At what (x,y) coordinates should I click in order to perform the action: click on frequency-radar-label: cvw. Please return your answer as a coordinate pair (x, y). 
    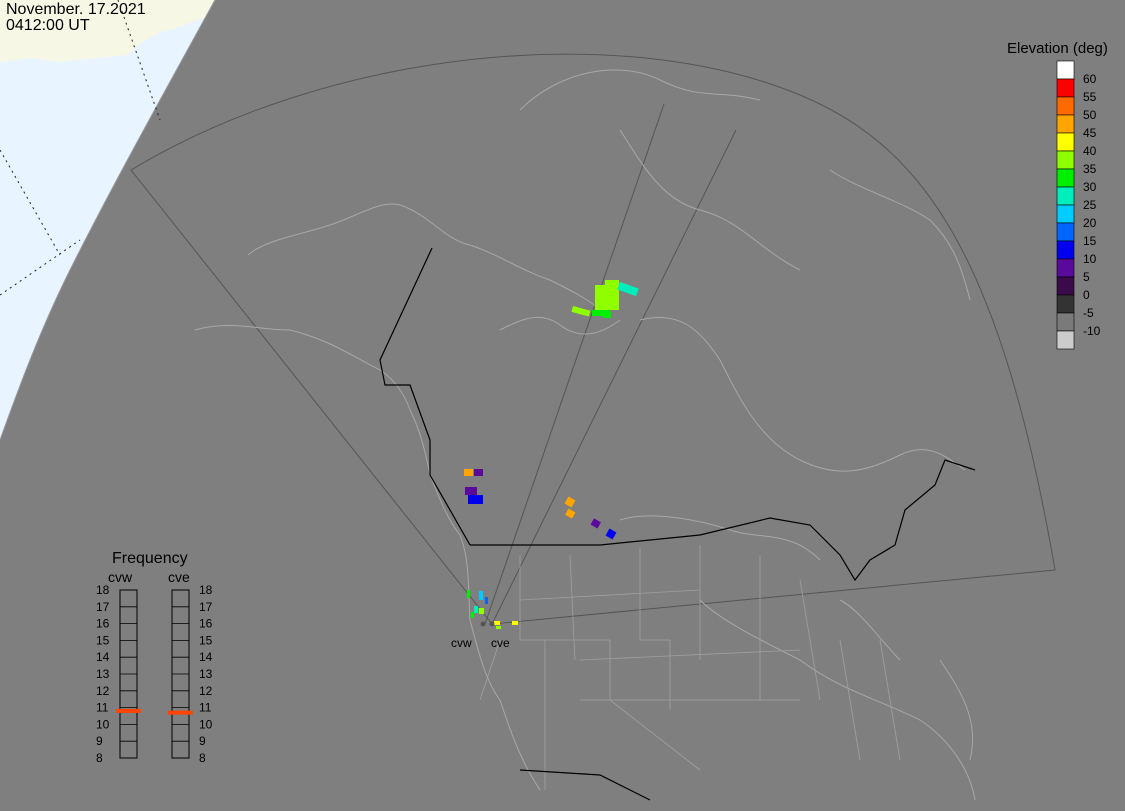
    Looking at the image, I should click on (120, 577).